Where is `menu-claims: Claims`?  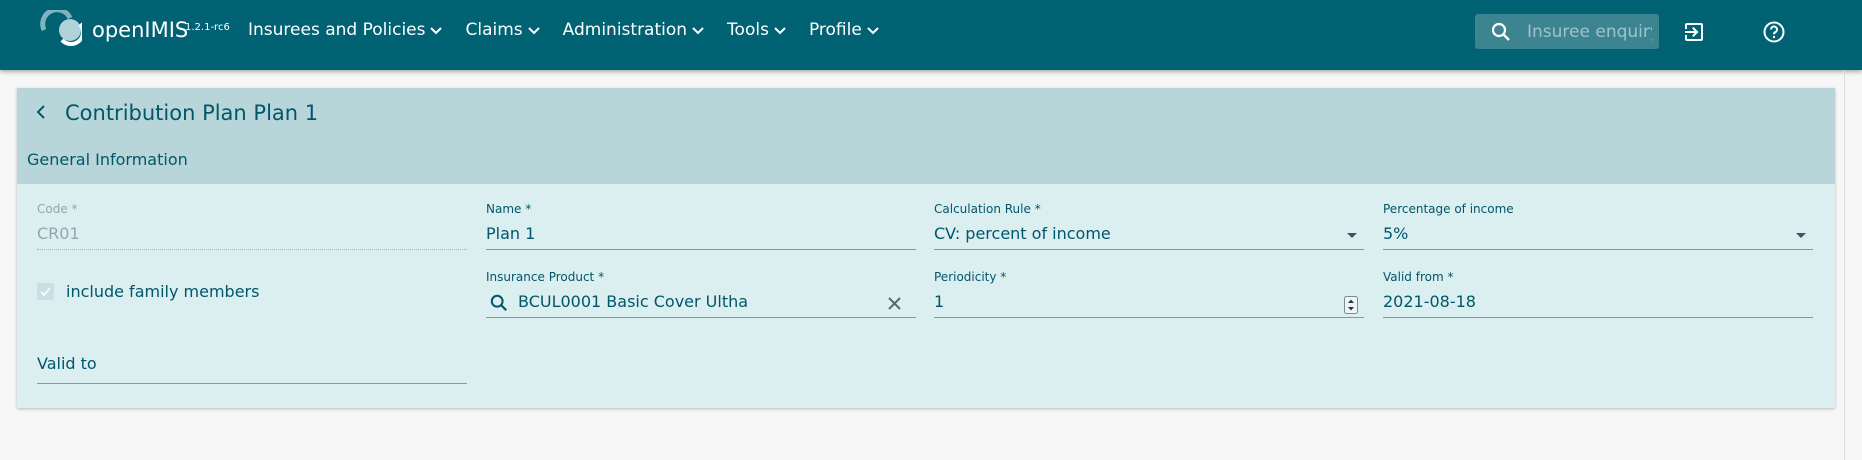
menu-claims: Claims is located at coordinates (502, 30).